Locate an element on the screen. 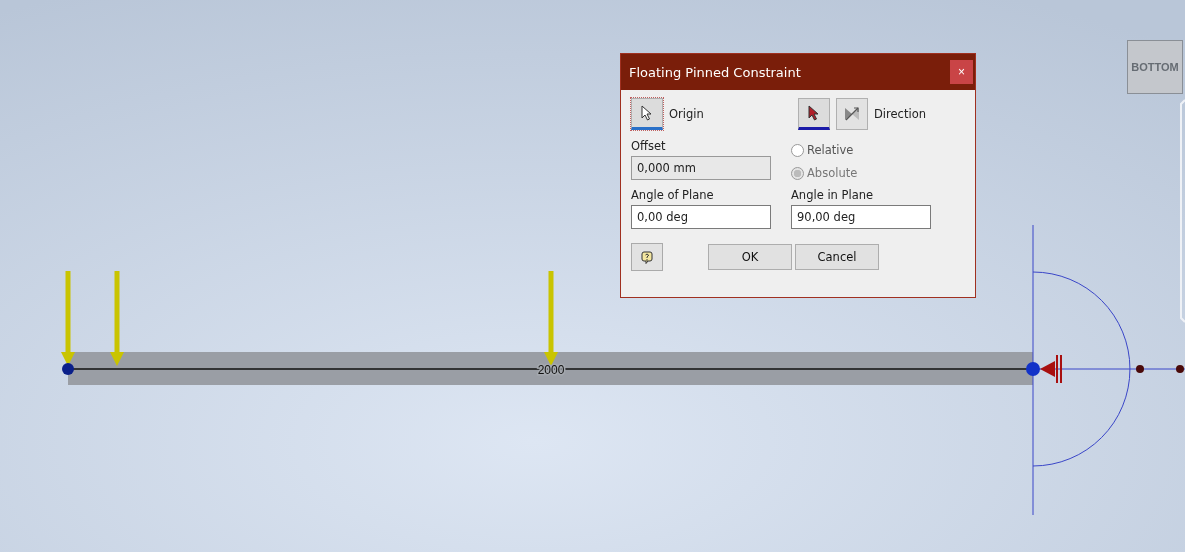 The height and width of the screenshot is (552, 1185). help-icon is located at coordinates (647, 257).